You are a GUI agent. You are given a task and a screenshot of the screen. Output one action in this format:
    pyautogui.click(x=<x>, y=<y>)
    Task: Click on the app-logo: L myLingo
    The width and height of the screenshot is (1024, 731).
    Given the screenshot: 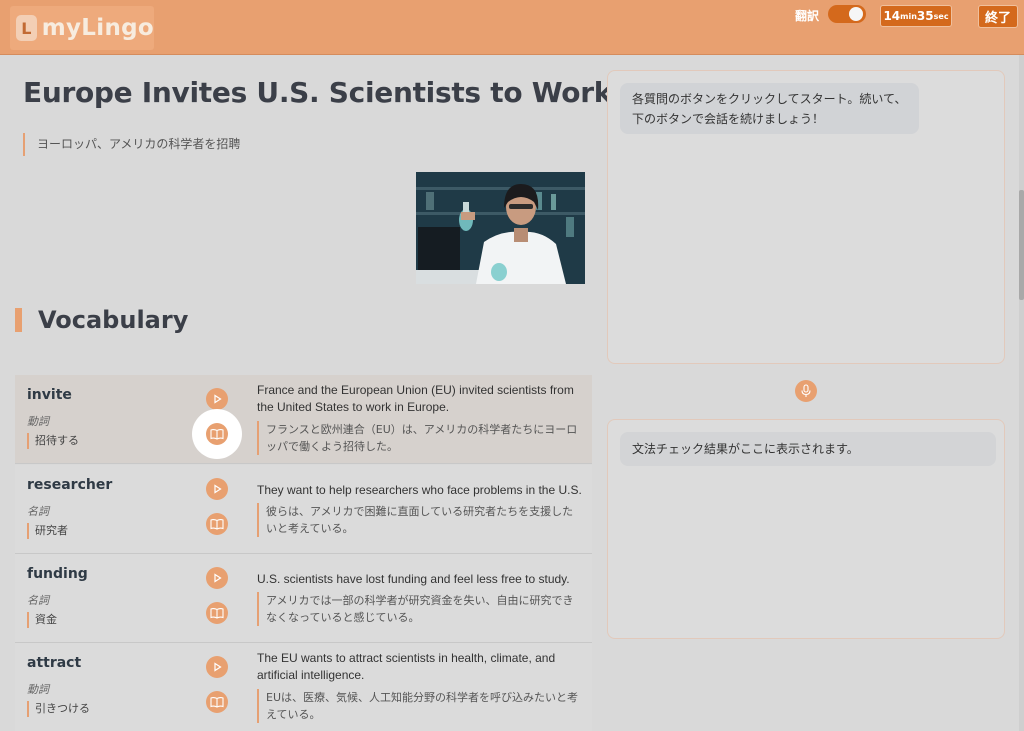 What is the action you would take?
    pyautogui.click(x=82, y=28)
    